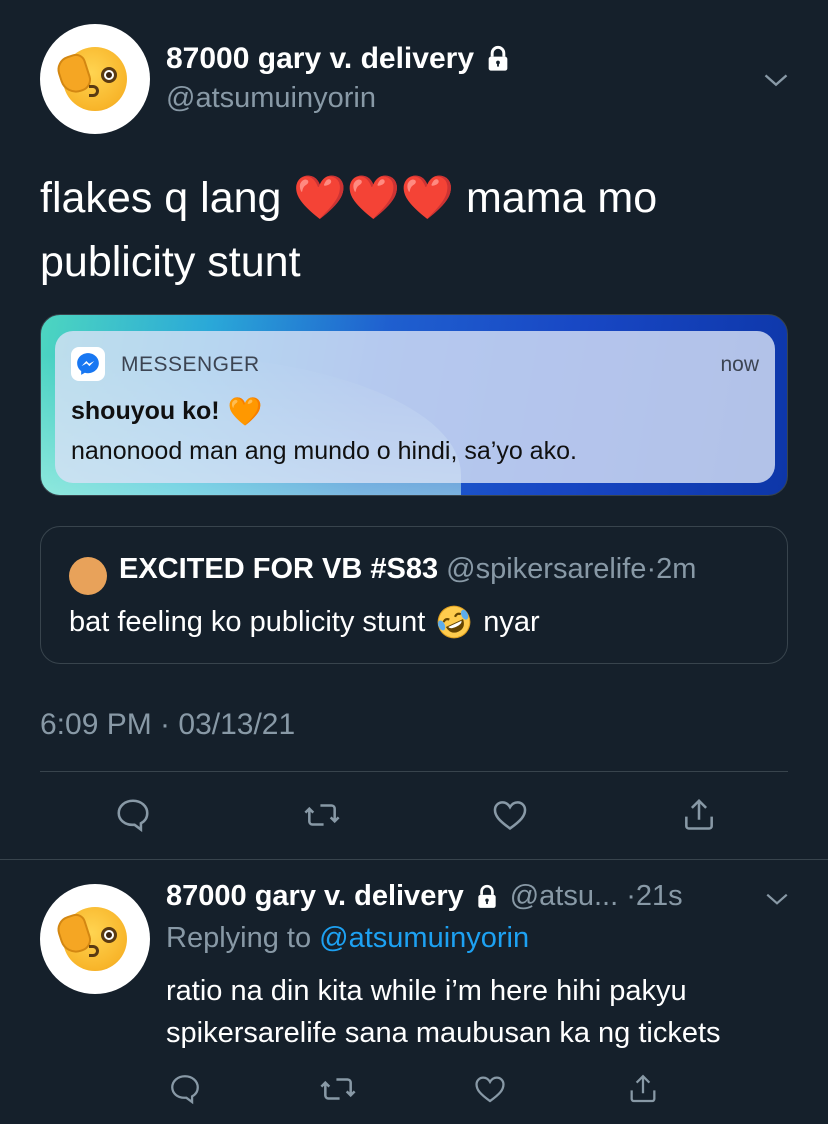 The image size is (828, 1124). I want to click on author-name-text: 87000 gary v. delivery, so click(320, 58).